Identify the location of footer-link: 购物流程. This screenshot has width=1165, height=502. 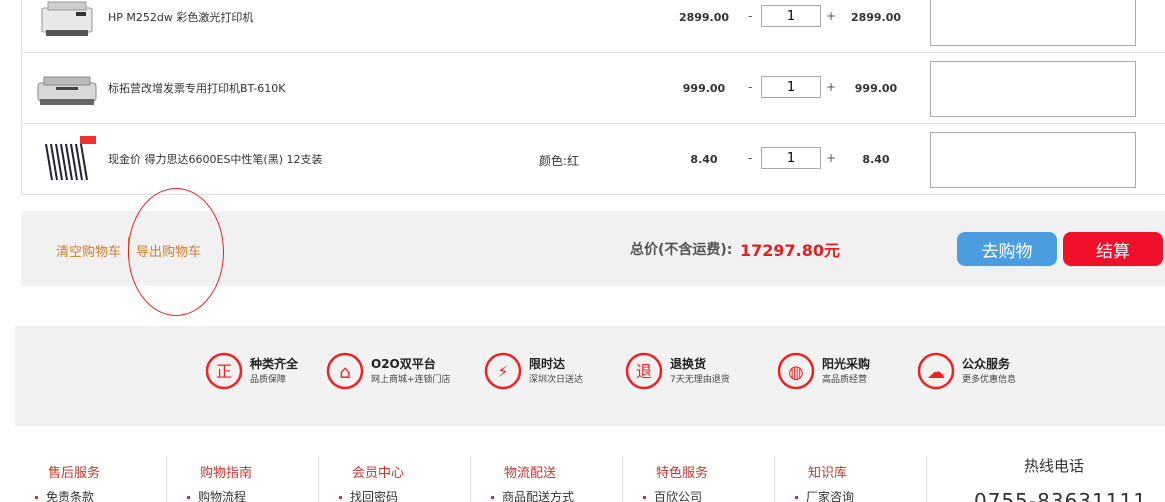
(216, 495).